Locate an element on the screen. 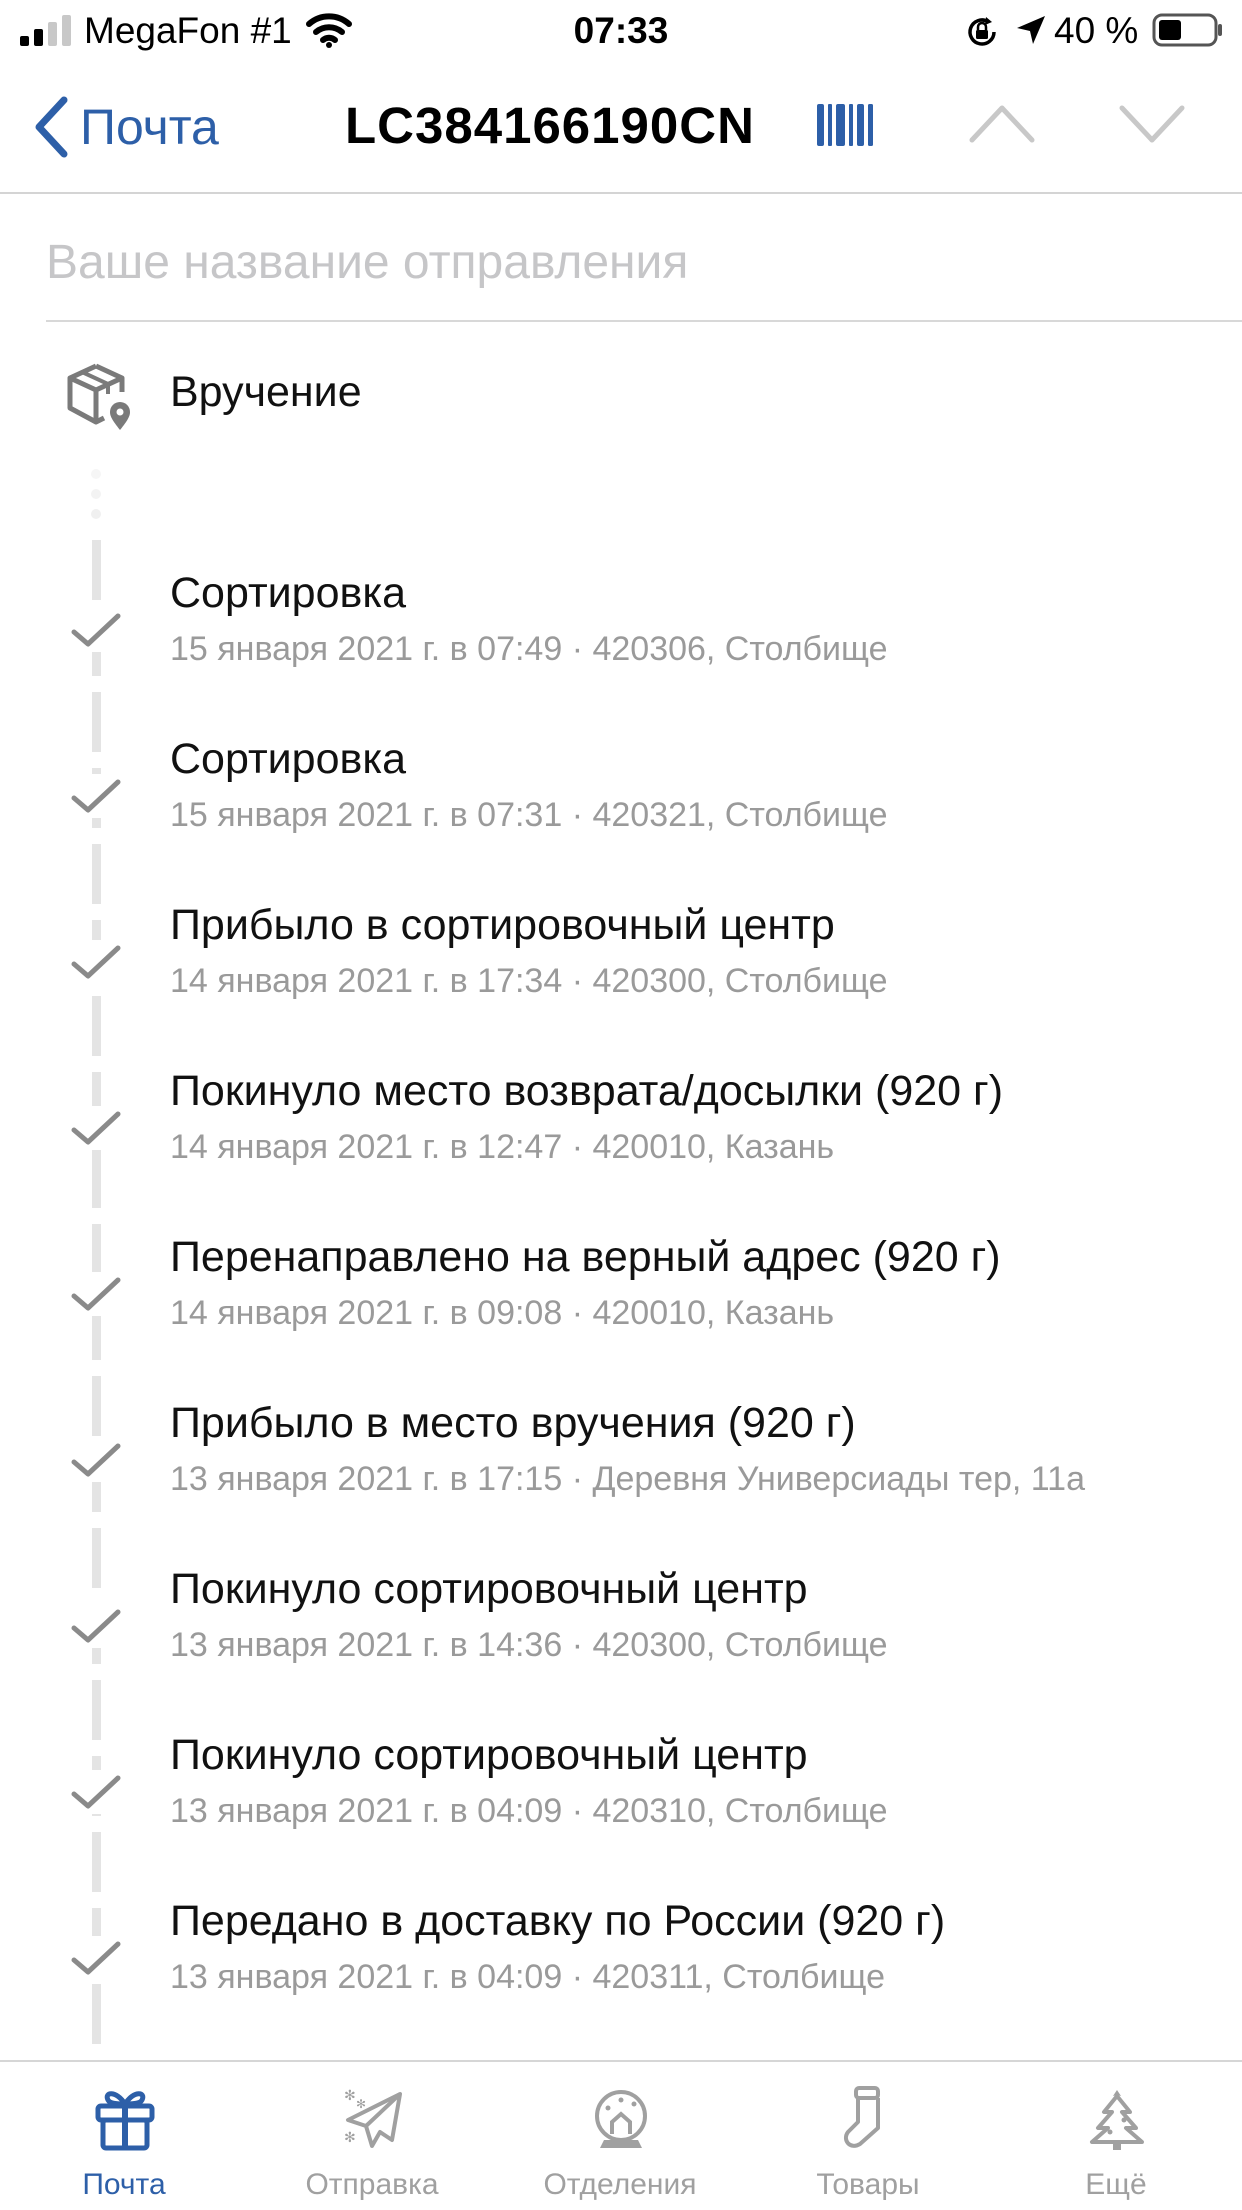 The image size is (1242, 2210). event-title: Перенаправлено на верный адрес (920 г) is located at coordinates (585, 1257).